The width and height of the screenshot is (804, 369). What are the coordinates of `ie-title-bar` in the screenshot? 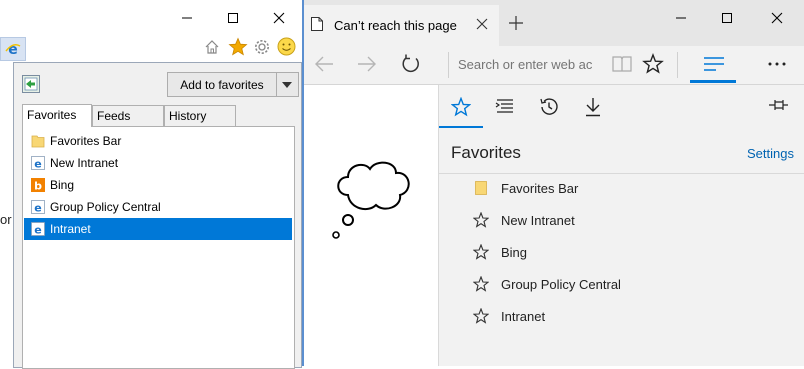 It's located at (151, 18).